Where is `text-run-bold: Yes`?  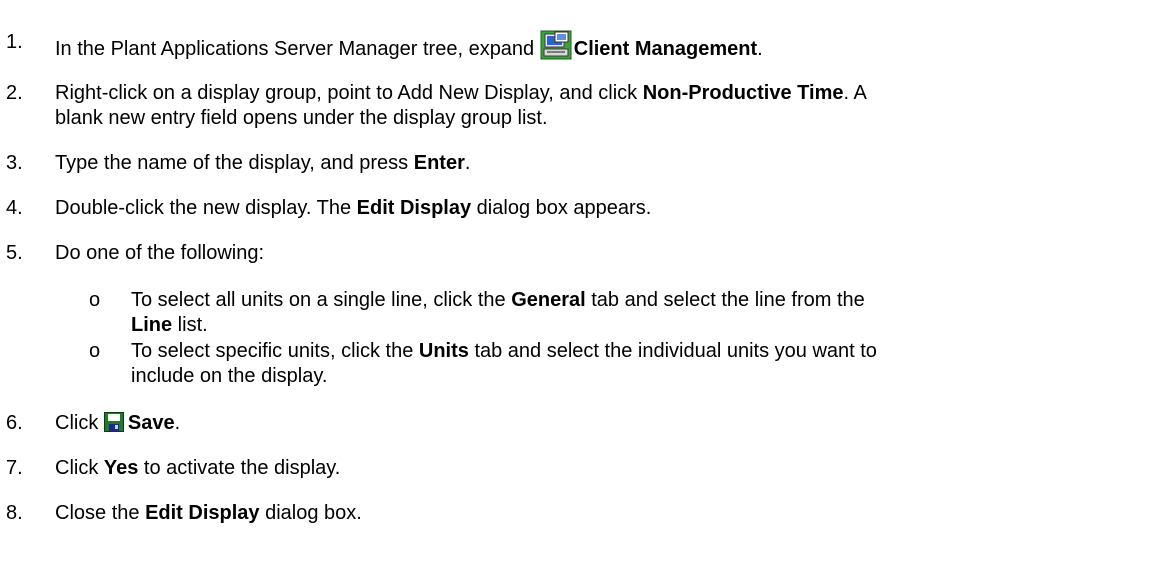 text-run-bold: Yes is located at coordinates (121, 468).